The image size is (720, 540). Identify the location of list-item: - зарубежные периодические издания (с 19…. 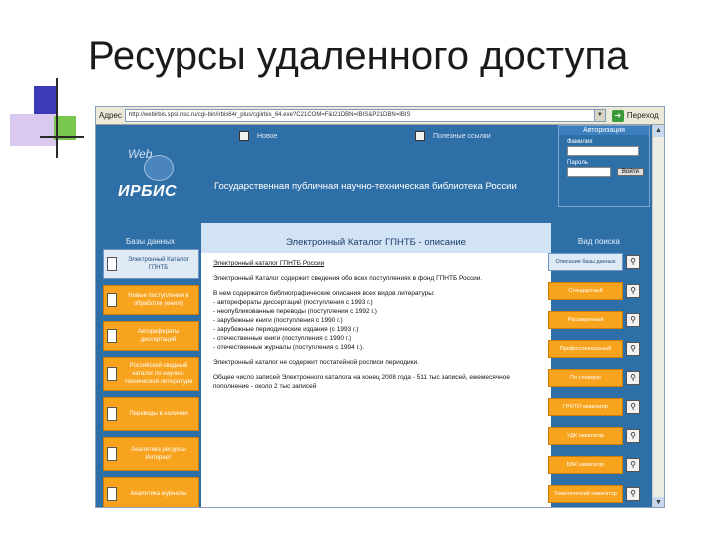
(286, 329).